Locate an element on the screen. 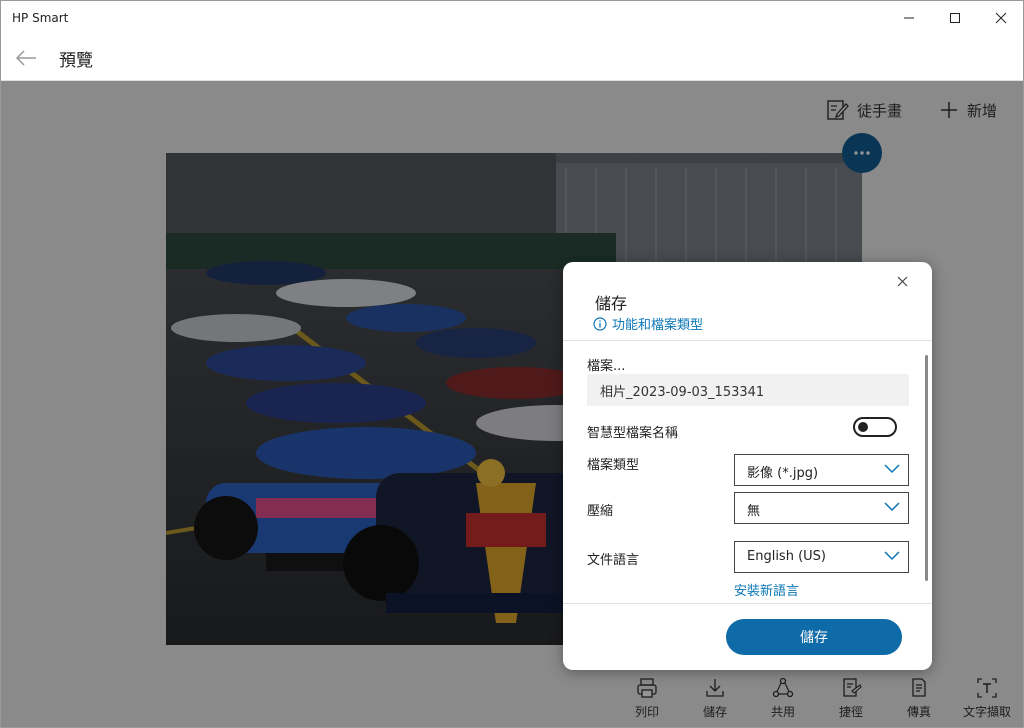 The image size is (1024, 728). compression-label: 壓縮 is located at coordinates (600, 511).